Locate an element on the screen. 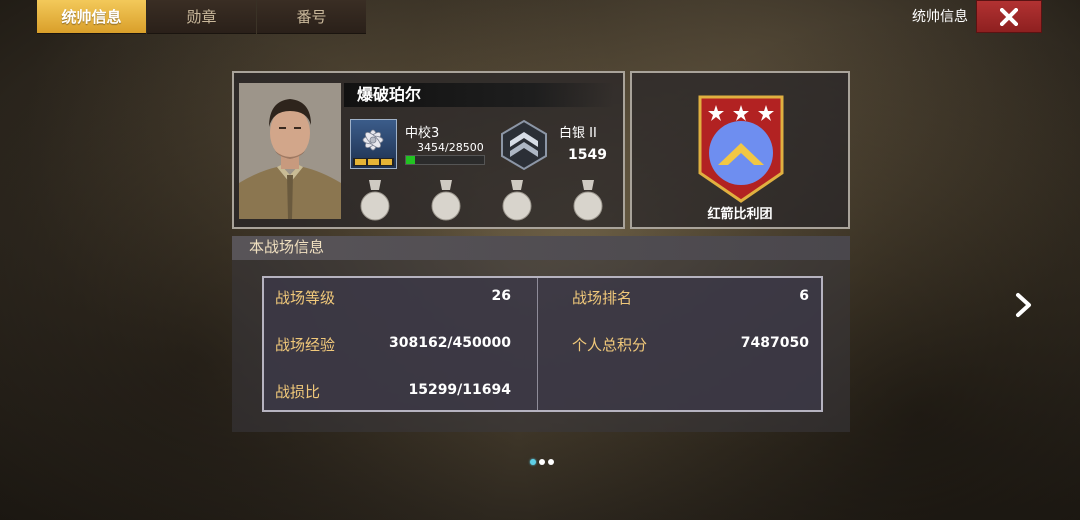 This screenshot has width=1080, height=520. close-button is located at coordinates (1009, 16).